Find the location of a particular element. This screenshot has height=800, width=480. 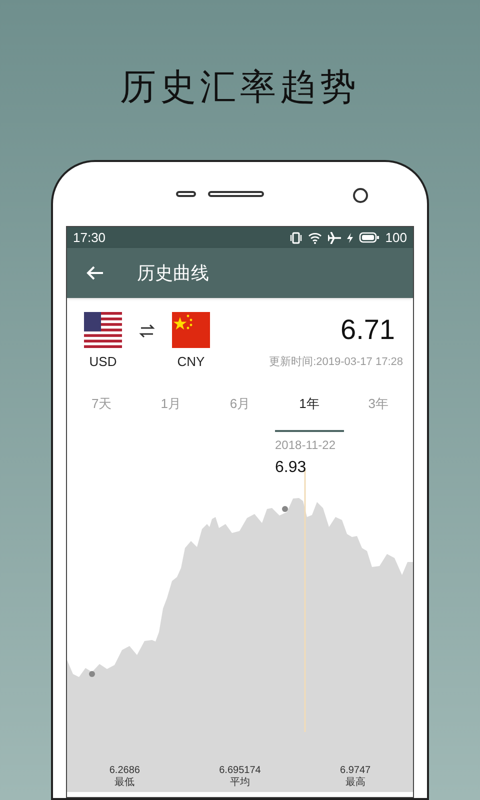

period-tab: 3年 is located at coordinates (379, 413).